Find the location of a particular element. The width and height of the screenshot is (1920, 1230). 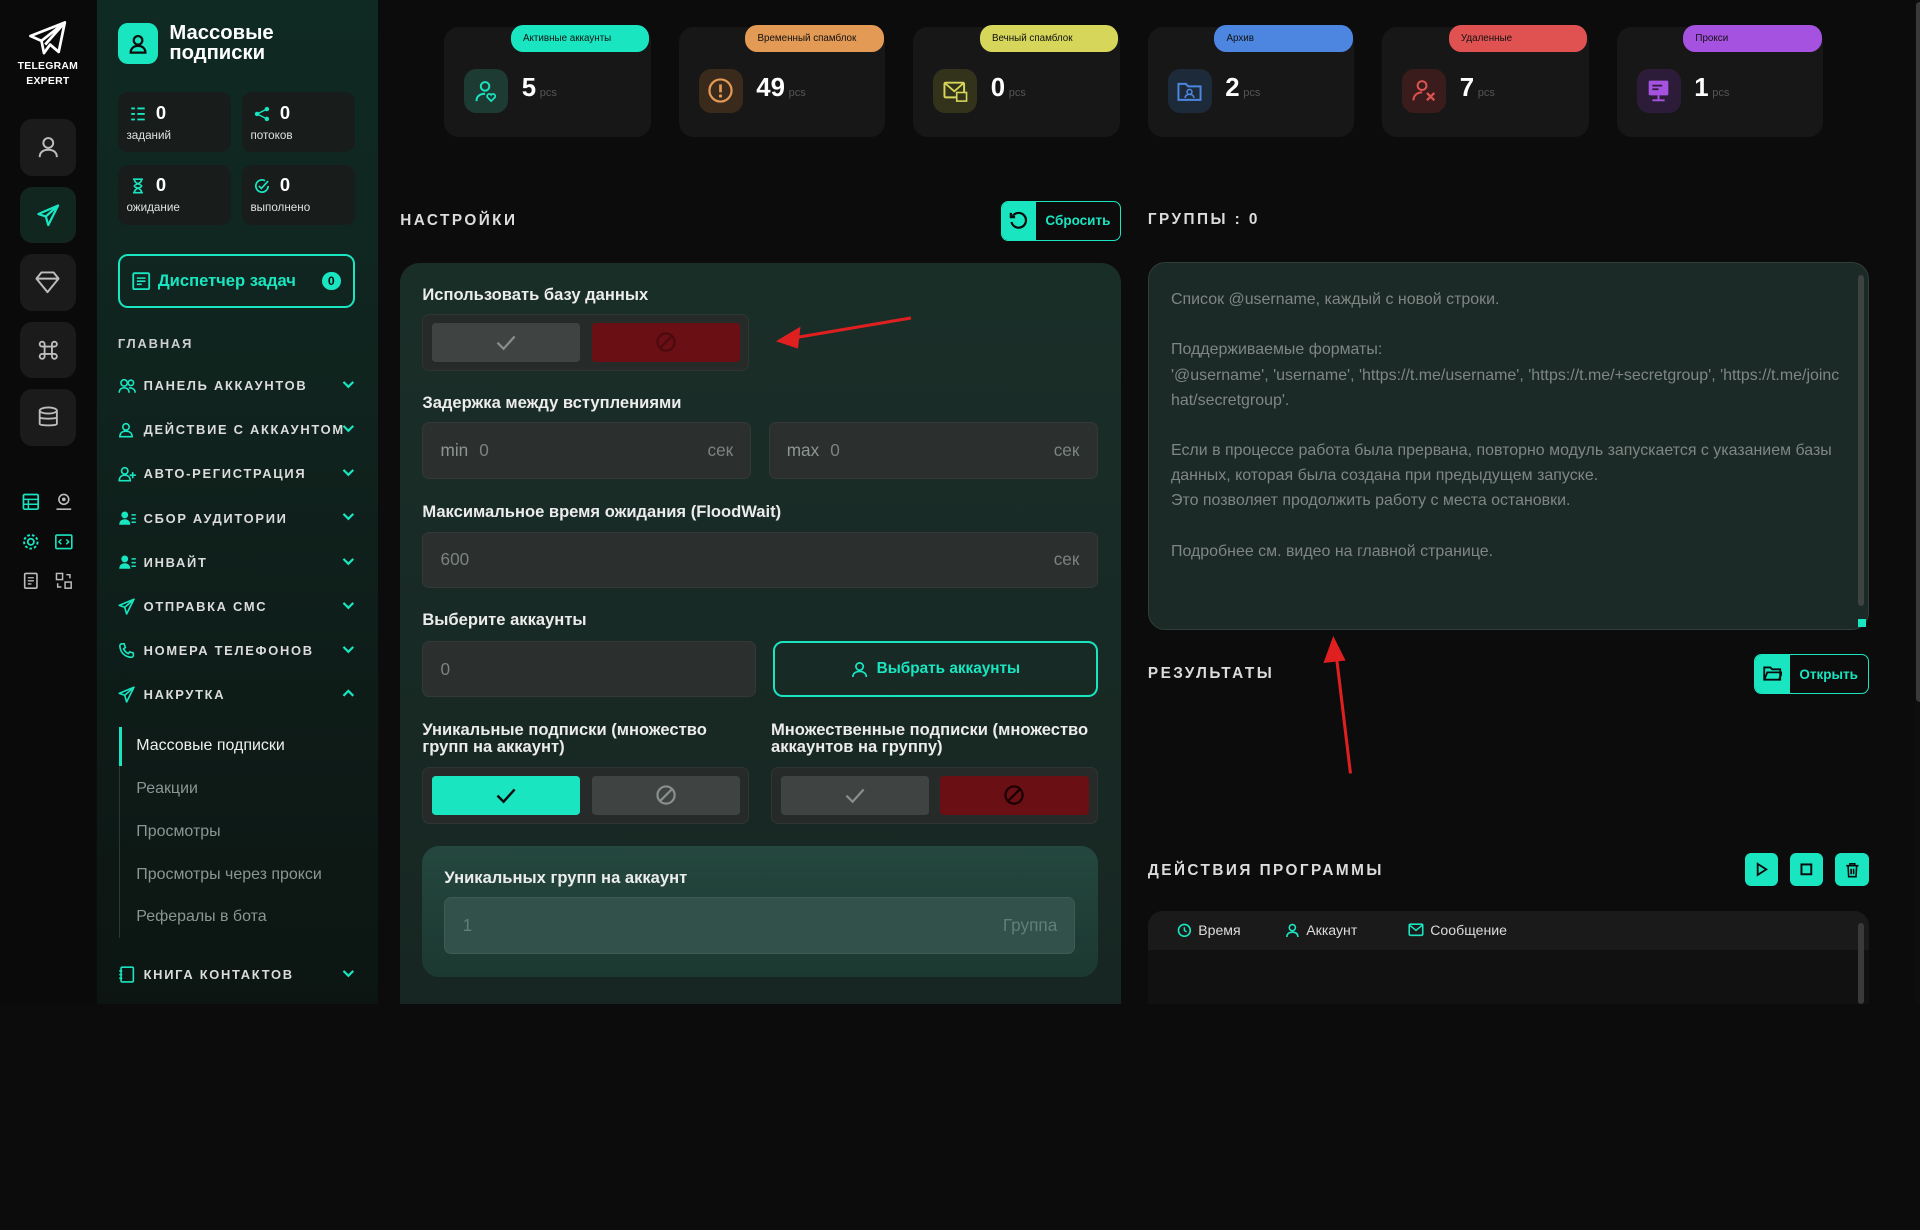

annotation-arrow-groups is located at coordinates (1337, 704).